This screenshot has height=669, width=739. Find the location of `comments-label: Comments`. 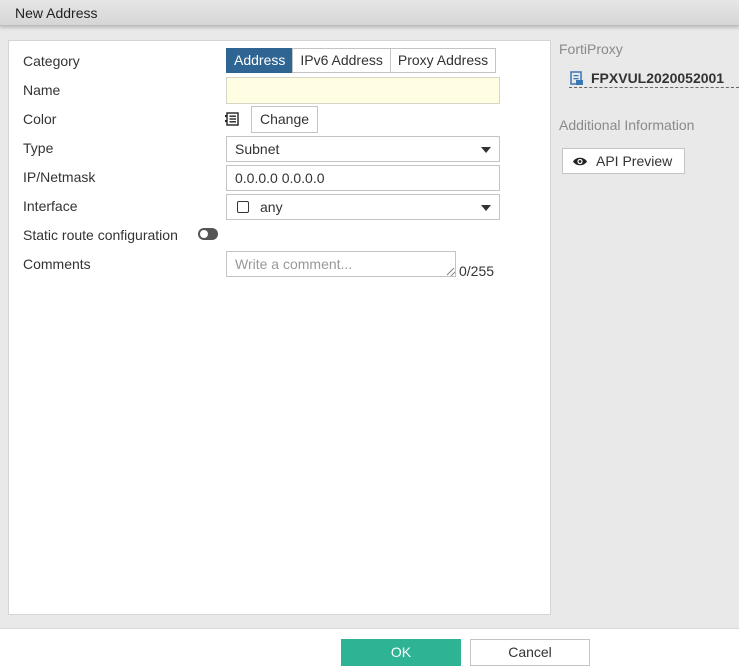

comments-label: Comments is located at coordinates (57, 264).